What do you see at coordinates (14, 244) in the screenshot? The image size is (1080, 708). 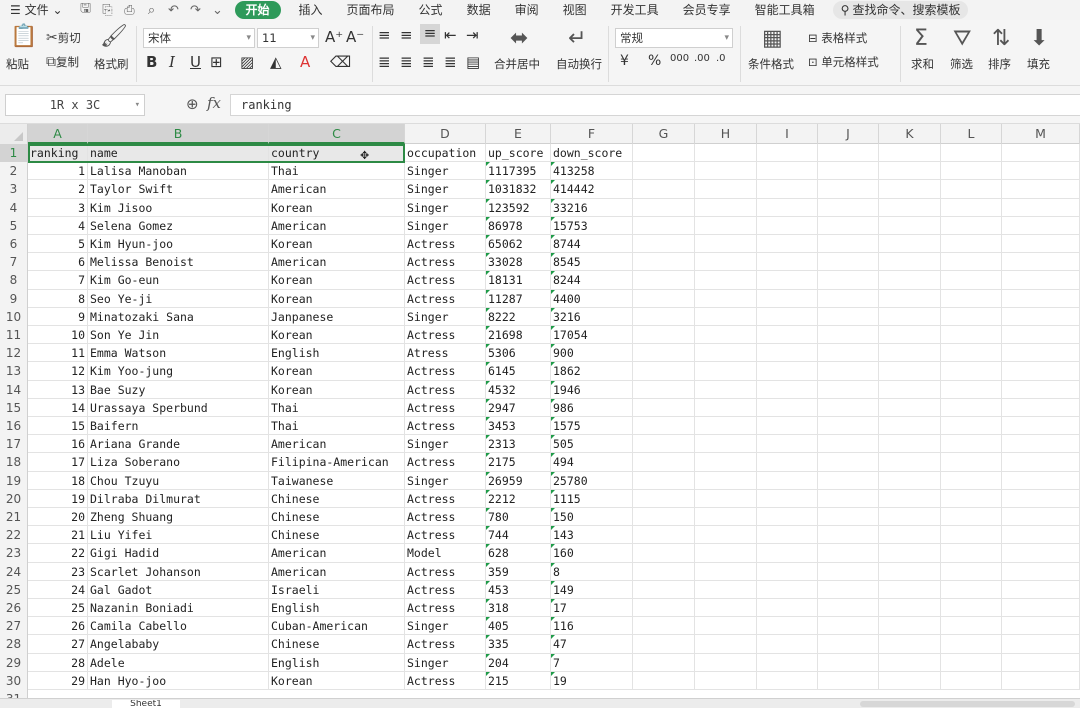 I see `row-header: 6` at bounding box center [14, 244].